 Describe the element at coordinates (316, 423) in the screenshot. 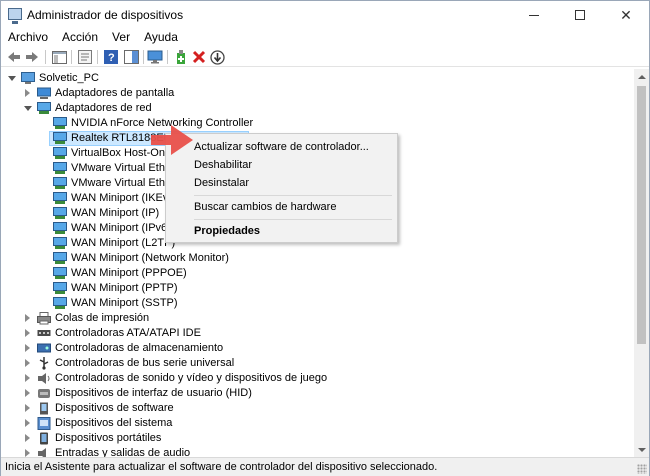

I see `tree-category: Dispositivos del sistema` at that location.